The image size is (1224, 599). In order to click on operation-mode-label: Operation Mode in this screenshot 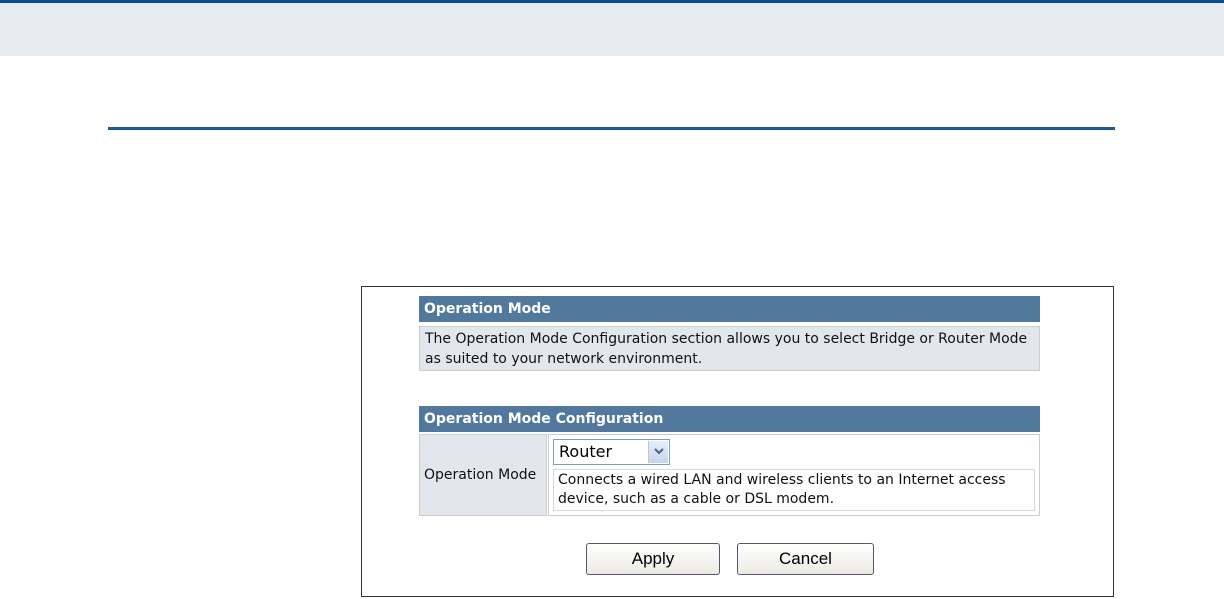, I will do `click(483, 475)`.